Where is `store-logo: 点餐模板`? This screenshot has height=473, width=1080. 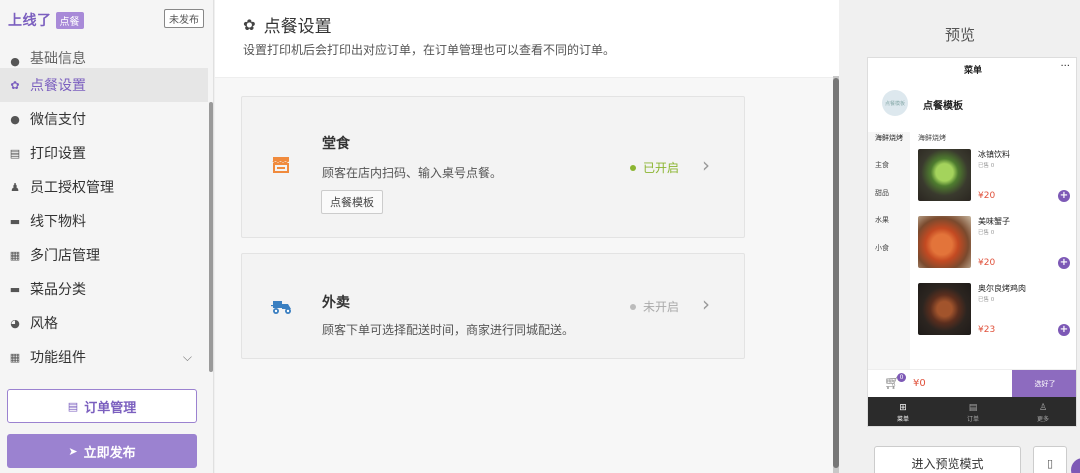 store-logo: 点餐模板 is located at coordinates (895, 103).